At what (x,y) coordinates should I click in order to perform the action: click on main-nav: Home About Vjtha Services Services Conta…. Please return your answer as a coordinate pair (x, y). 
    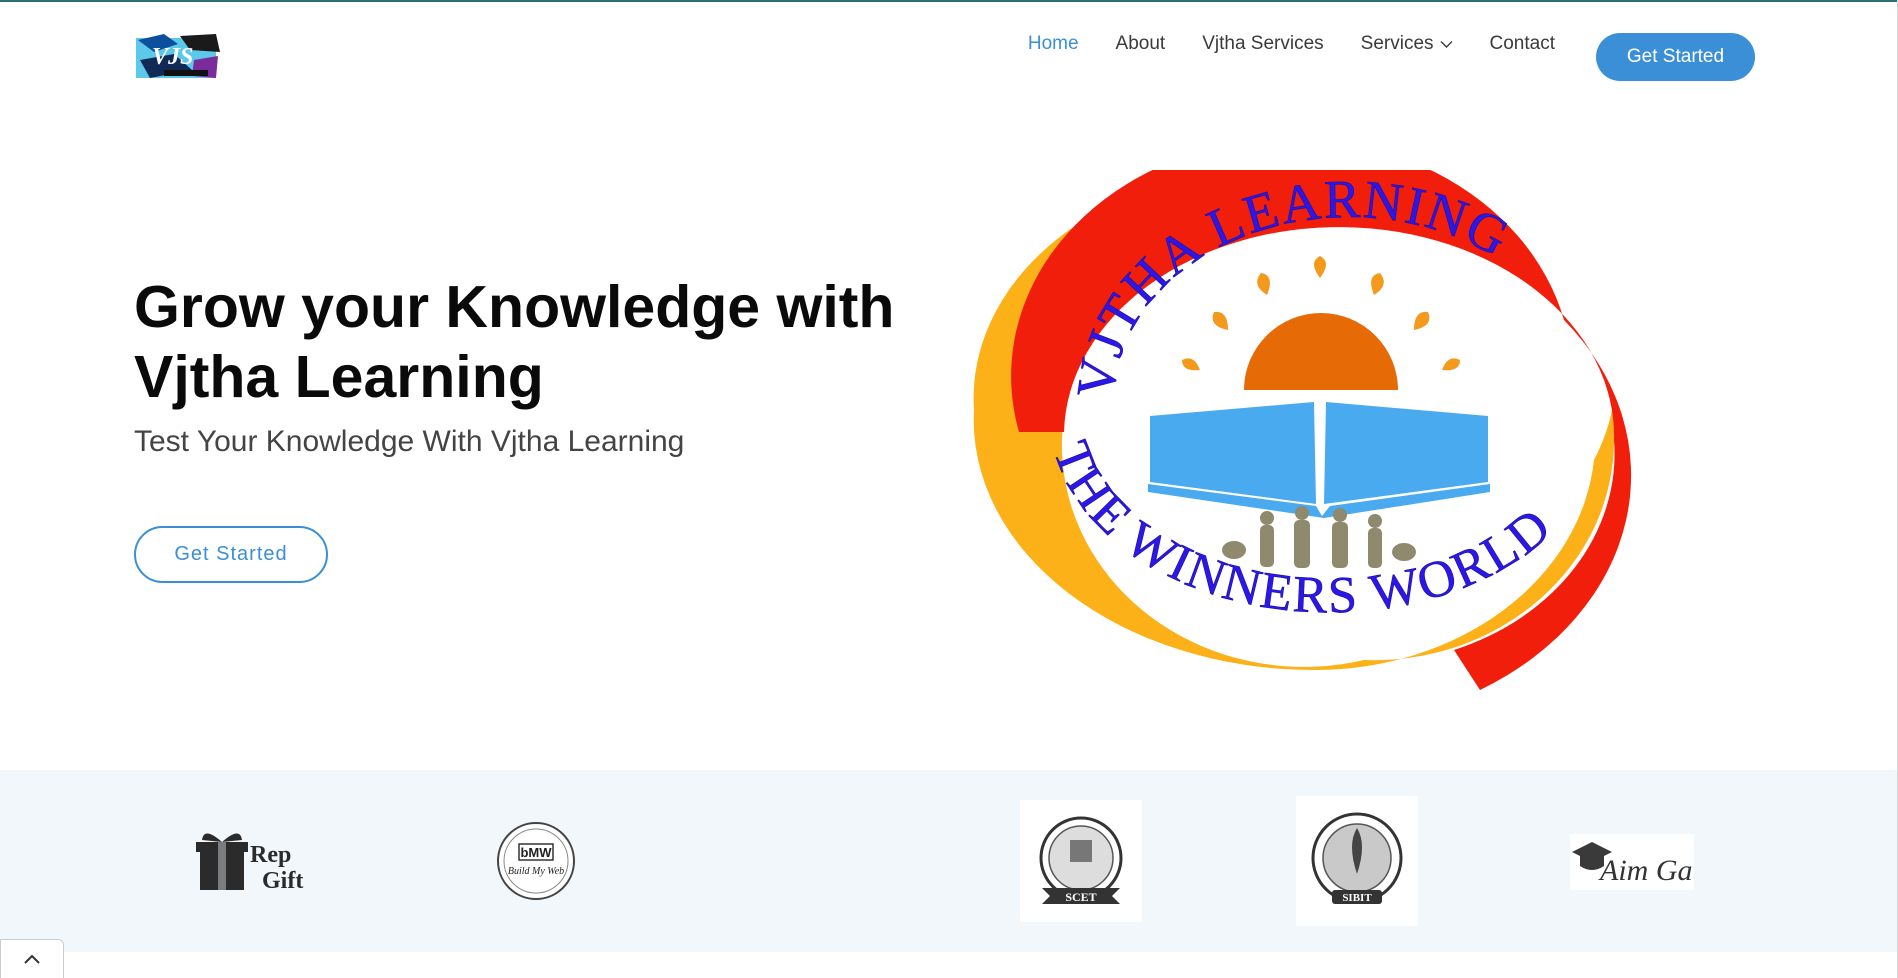
    Looking at the image, I should click on (1273, 44).